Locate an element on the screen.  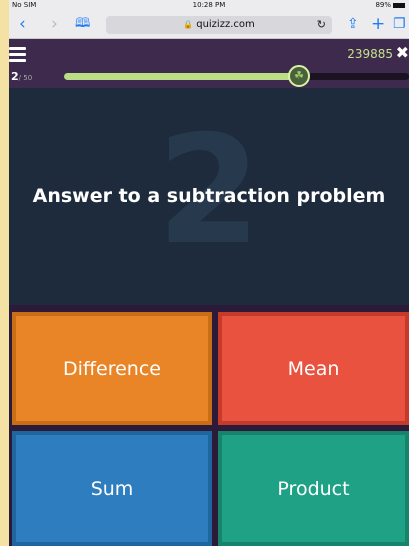
question-counter: 2/ 50 is located at coordinates (21, 76).